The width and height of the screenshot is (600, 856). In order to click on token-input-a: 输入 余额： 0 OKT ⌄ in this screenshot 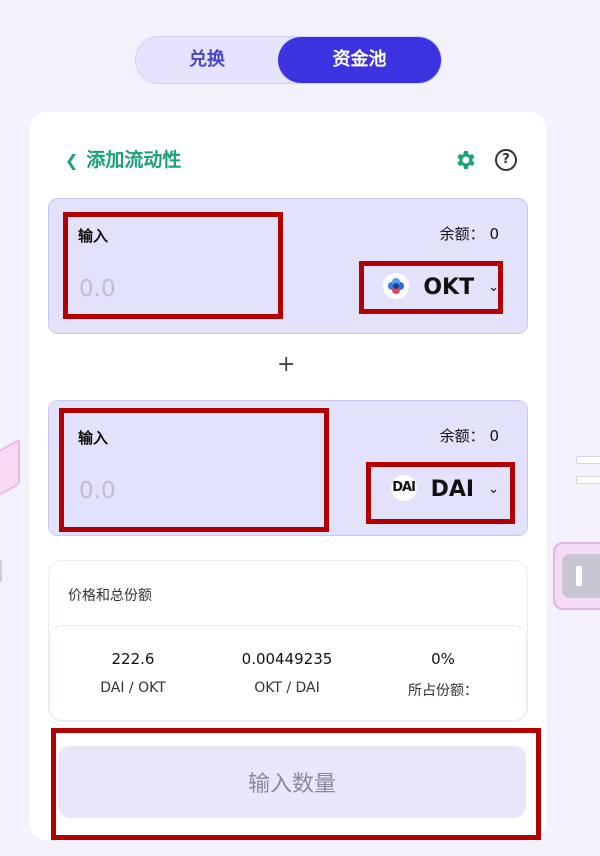, I will do `click(288, 266)`.